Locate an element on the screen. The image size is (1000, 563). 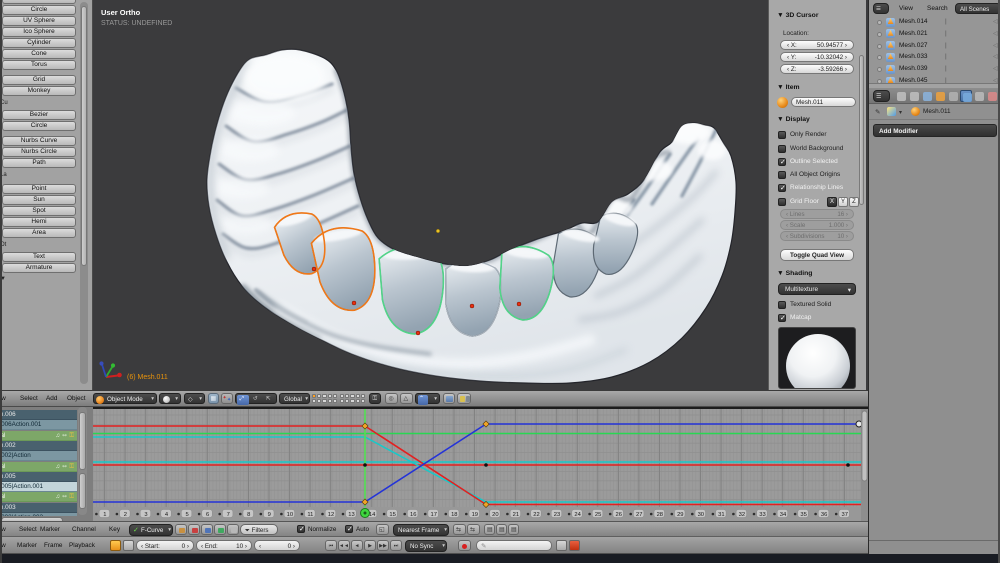
svg-text: 7 is located at coordinates (228, 515).